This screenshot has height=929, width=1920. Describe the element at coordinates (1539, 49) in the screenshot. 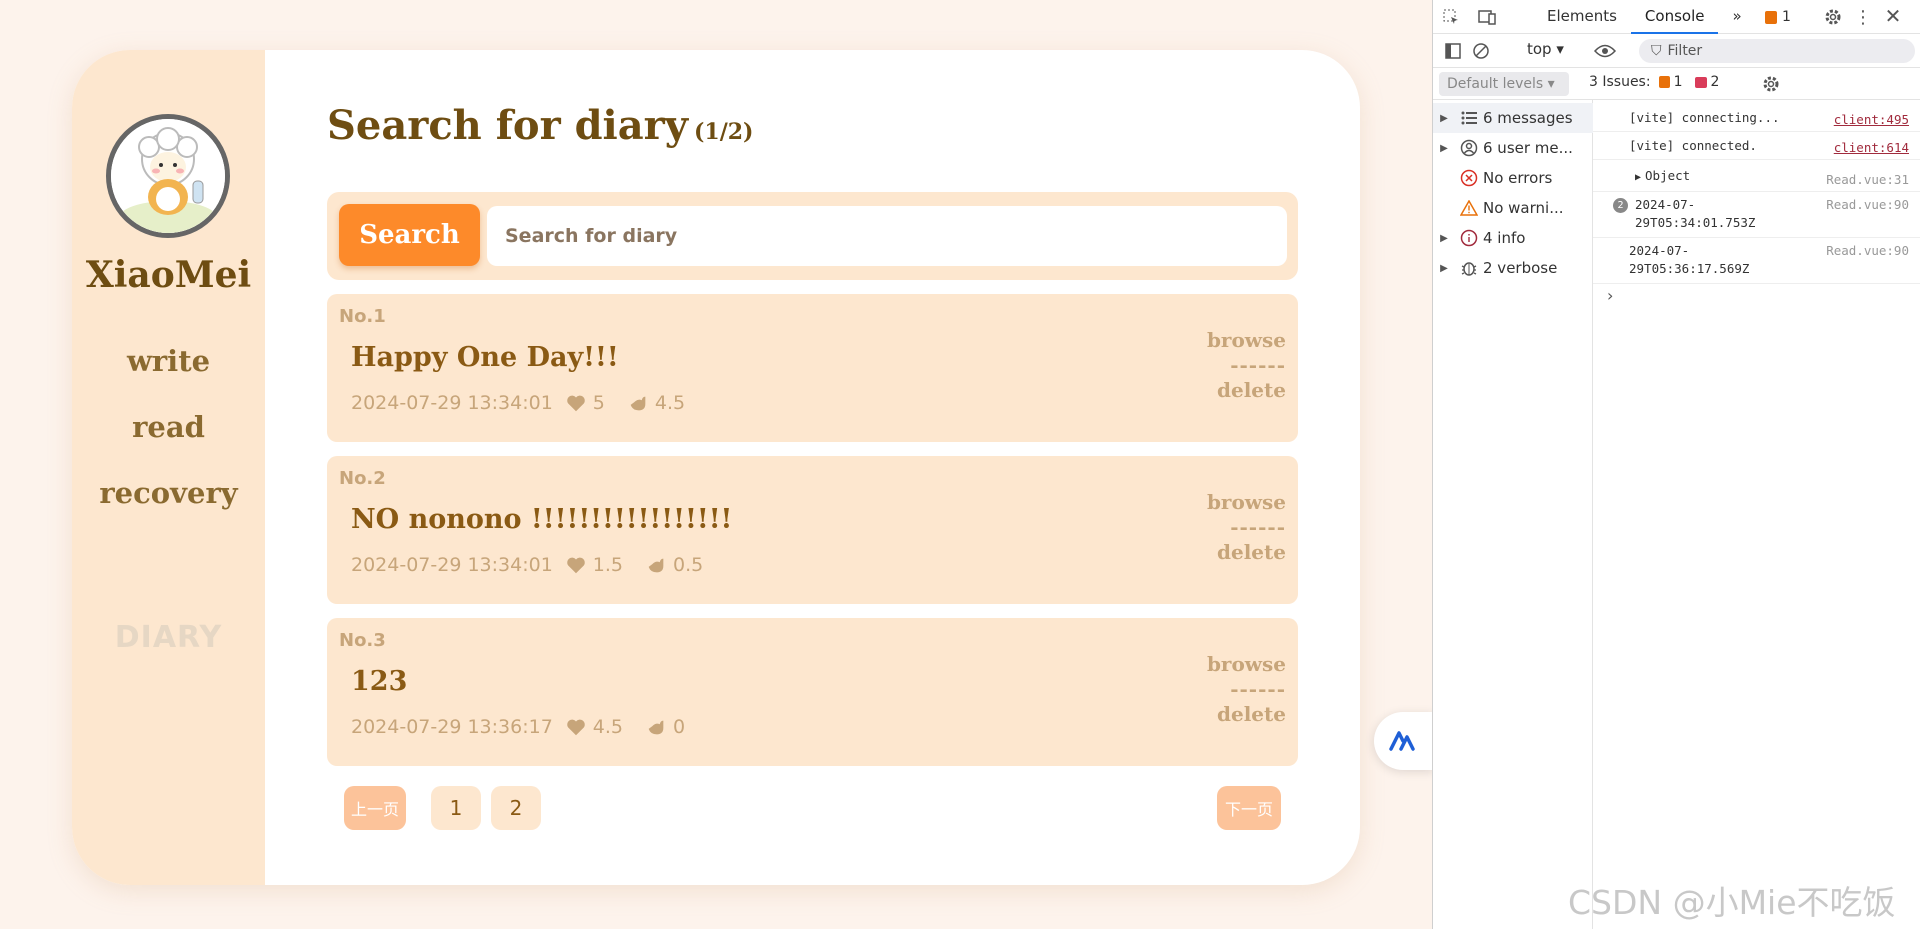

I see `context-value: top` at that location.